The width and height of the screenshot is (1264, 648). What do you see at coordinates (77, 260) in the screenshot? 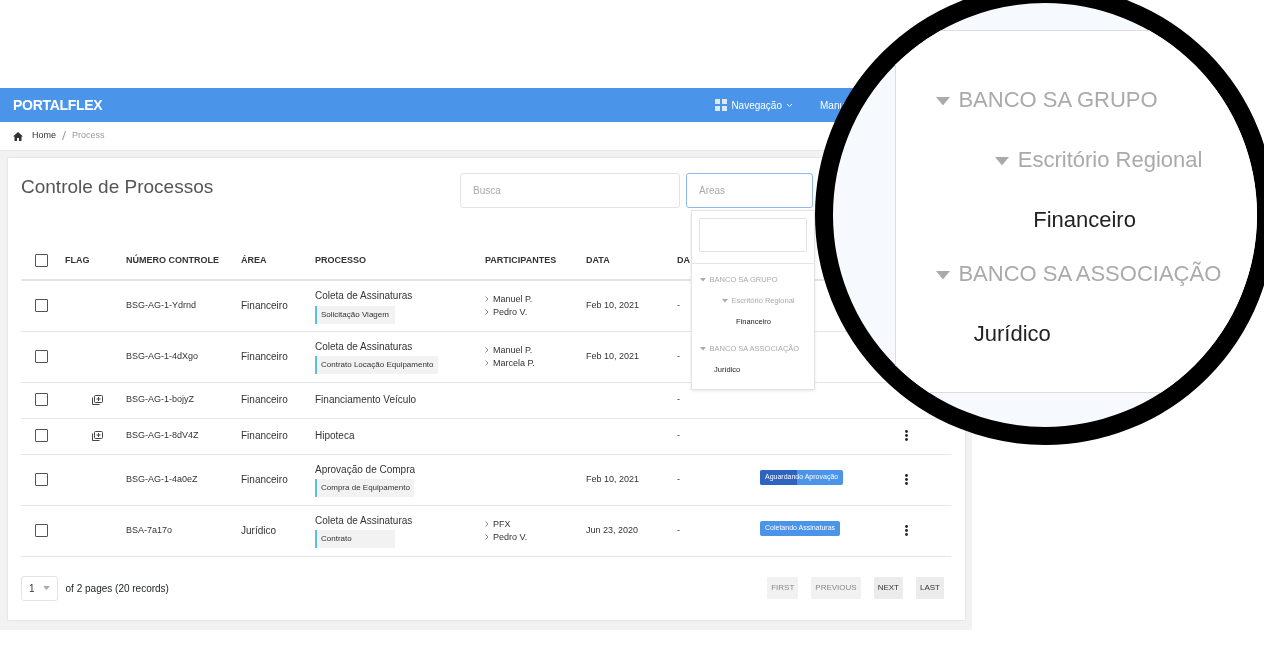
I see `column-header: FLAG` at bounding box center [77, 260].